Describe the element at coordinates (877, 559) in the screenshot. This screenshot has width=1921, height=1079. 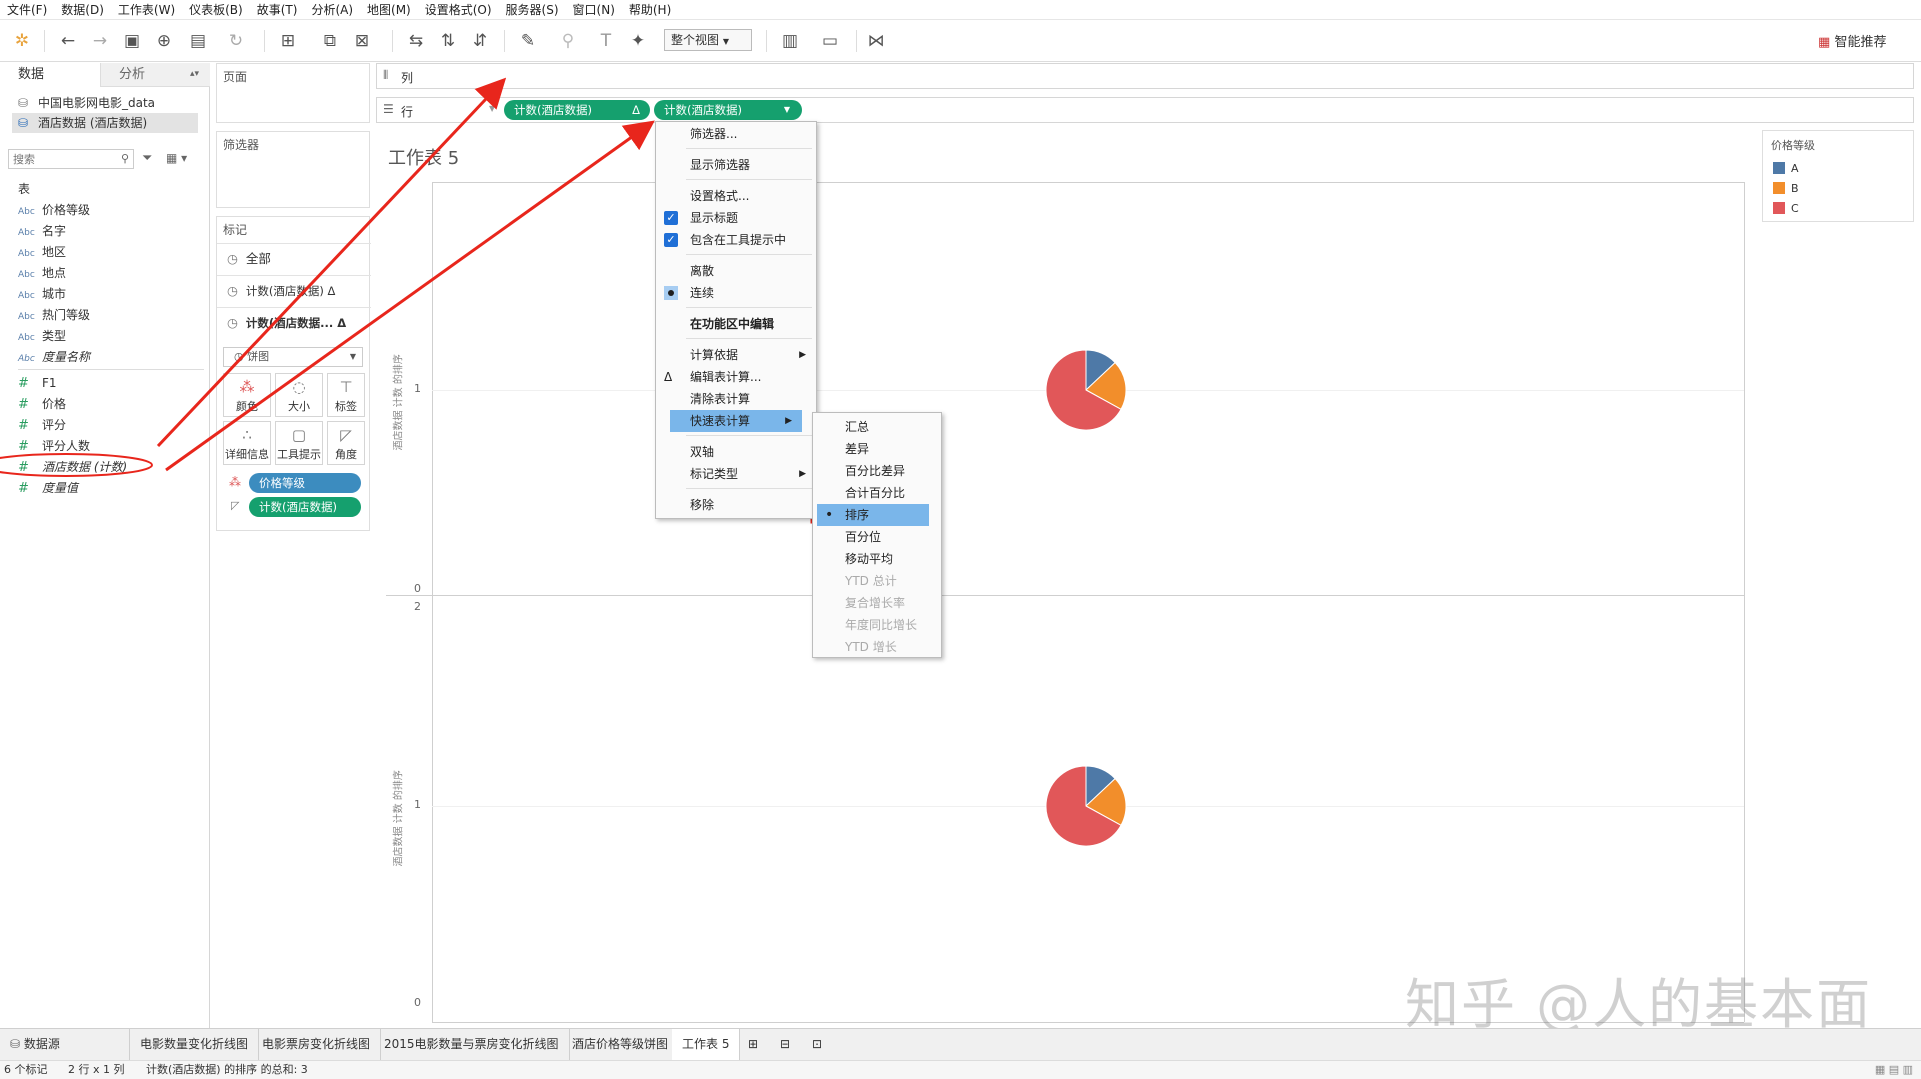
I see `submenu-item-moving-average: 移动平均` at that location.